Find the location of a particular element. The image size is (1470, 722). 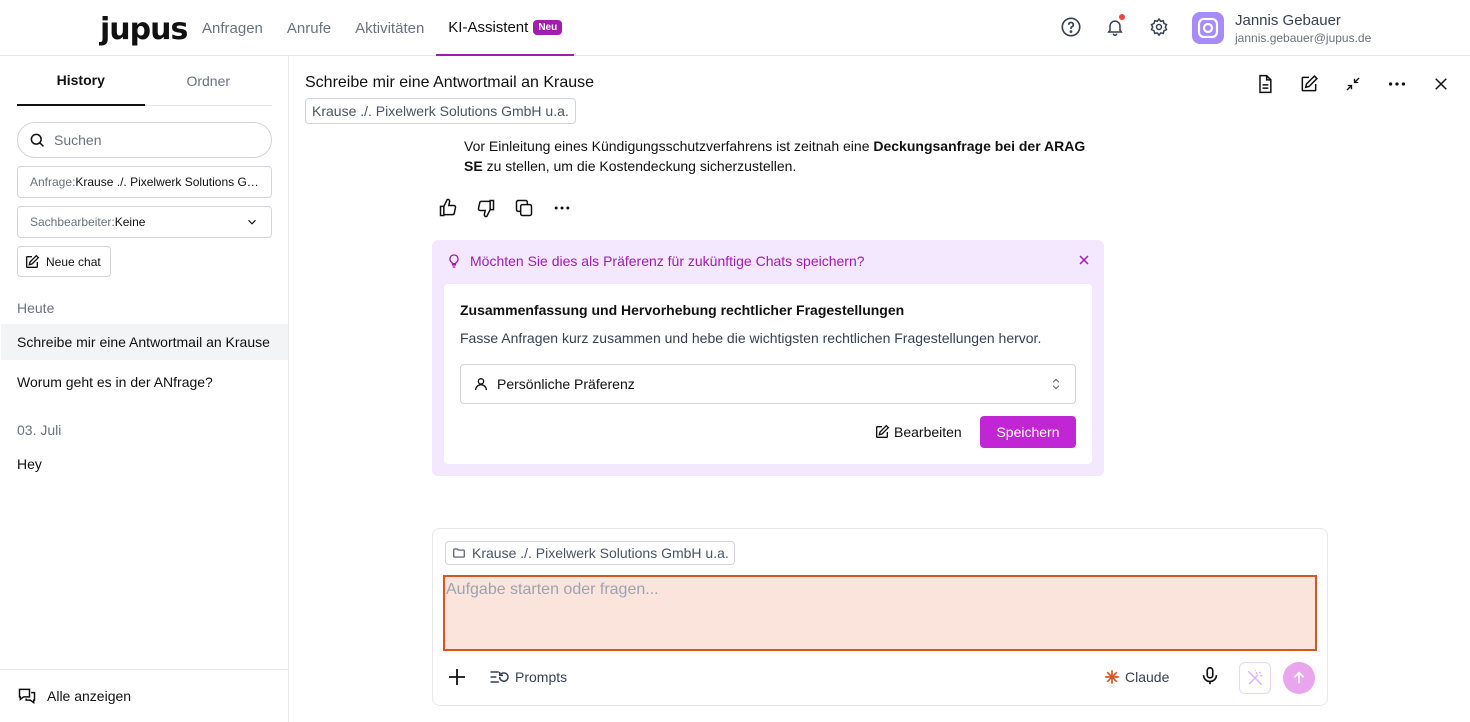

message-actions is located at coordinates (505, 208).